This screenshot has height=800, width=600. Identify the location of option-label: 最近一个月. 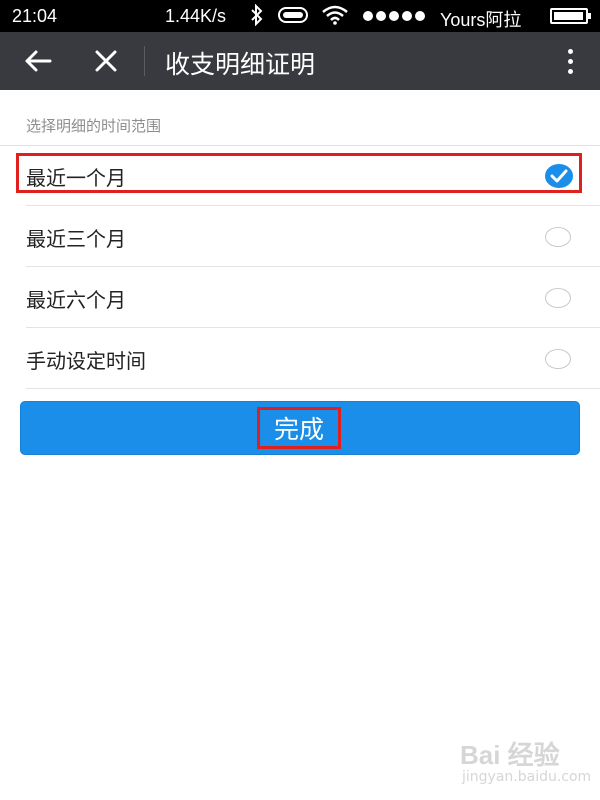
(76, 178).